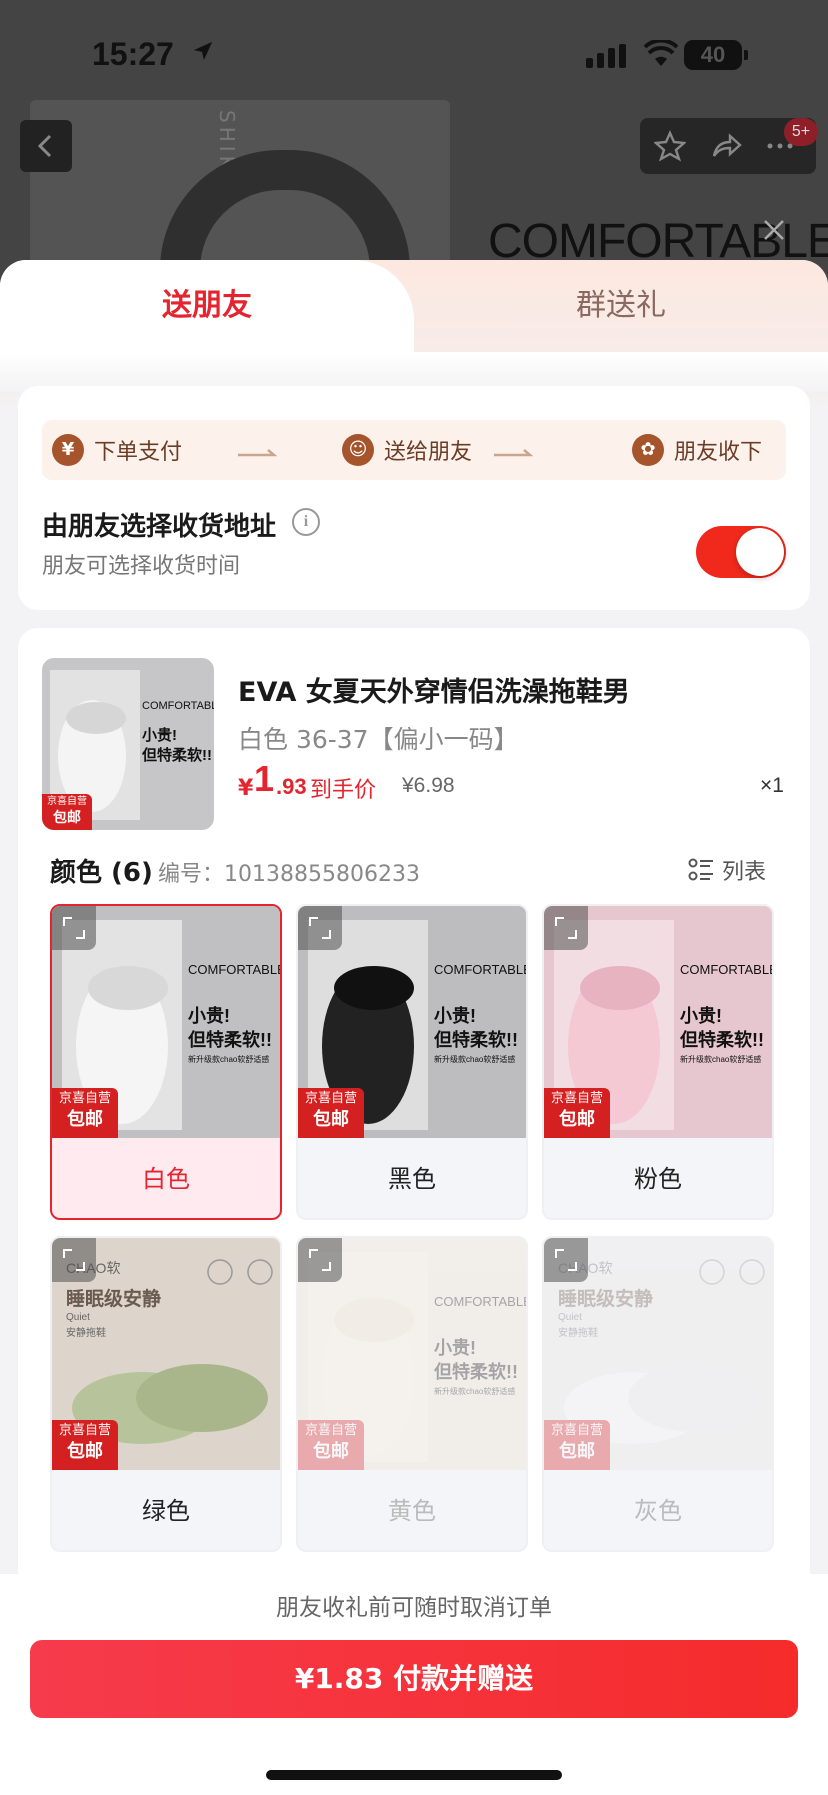  I want to click on toggle-knob, so click(760, 552).